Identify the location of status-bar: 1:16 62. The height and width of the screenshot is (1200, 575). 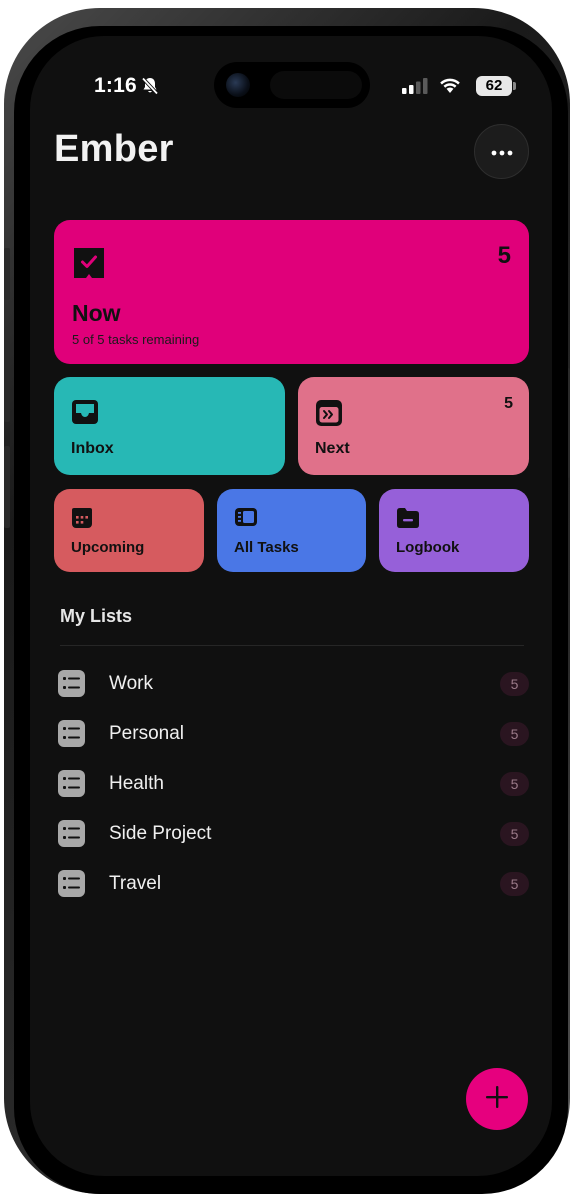
(291, 86).